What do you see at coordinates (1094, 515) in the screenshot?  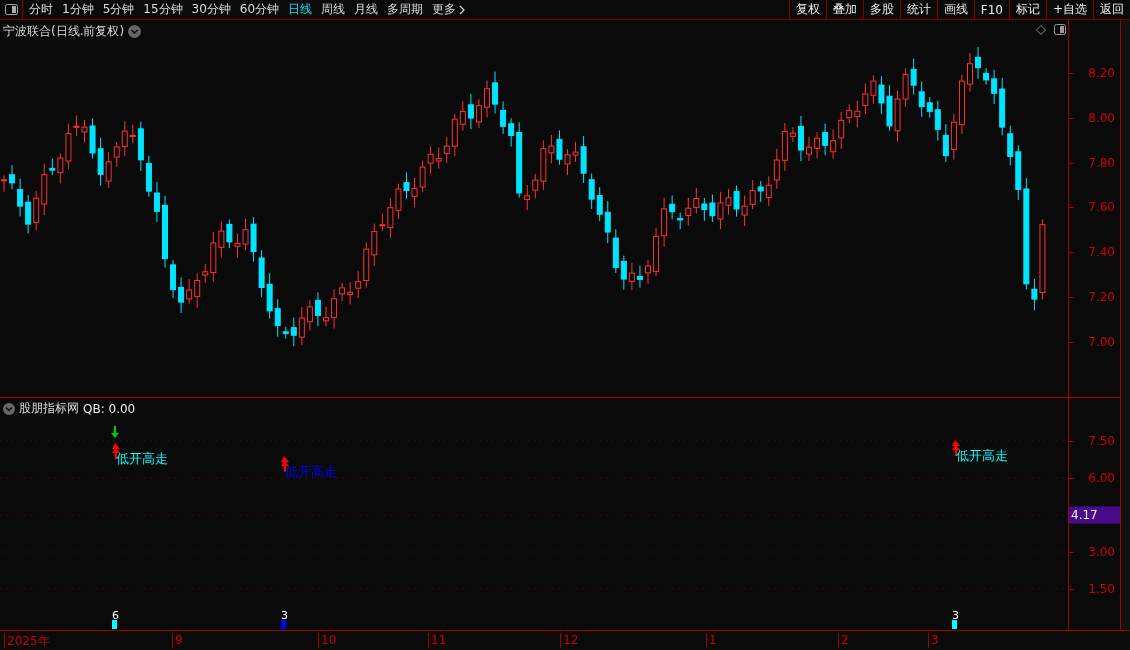 I see `current-value-label: 4.17` at bounding box center [1094, 515].